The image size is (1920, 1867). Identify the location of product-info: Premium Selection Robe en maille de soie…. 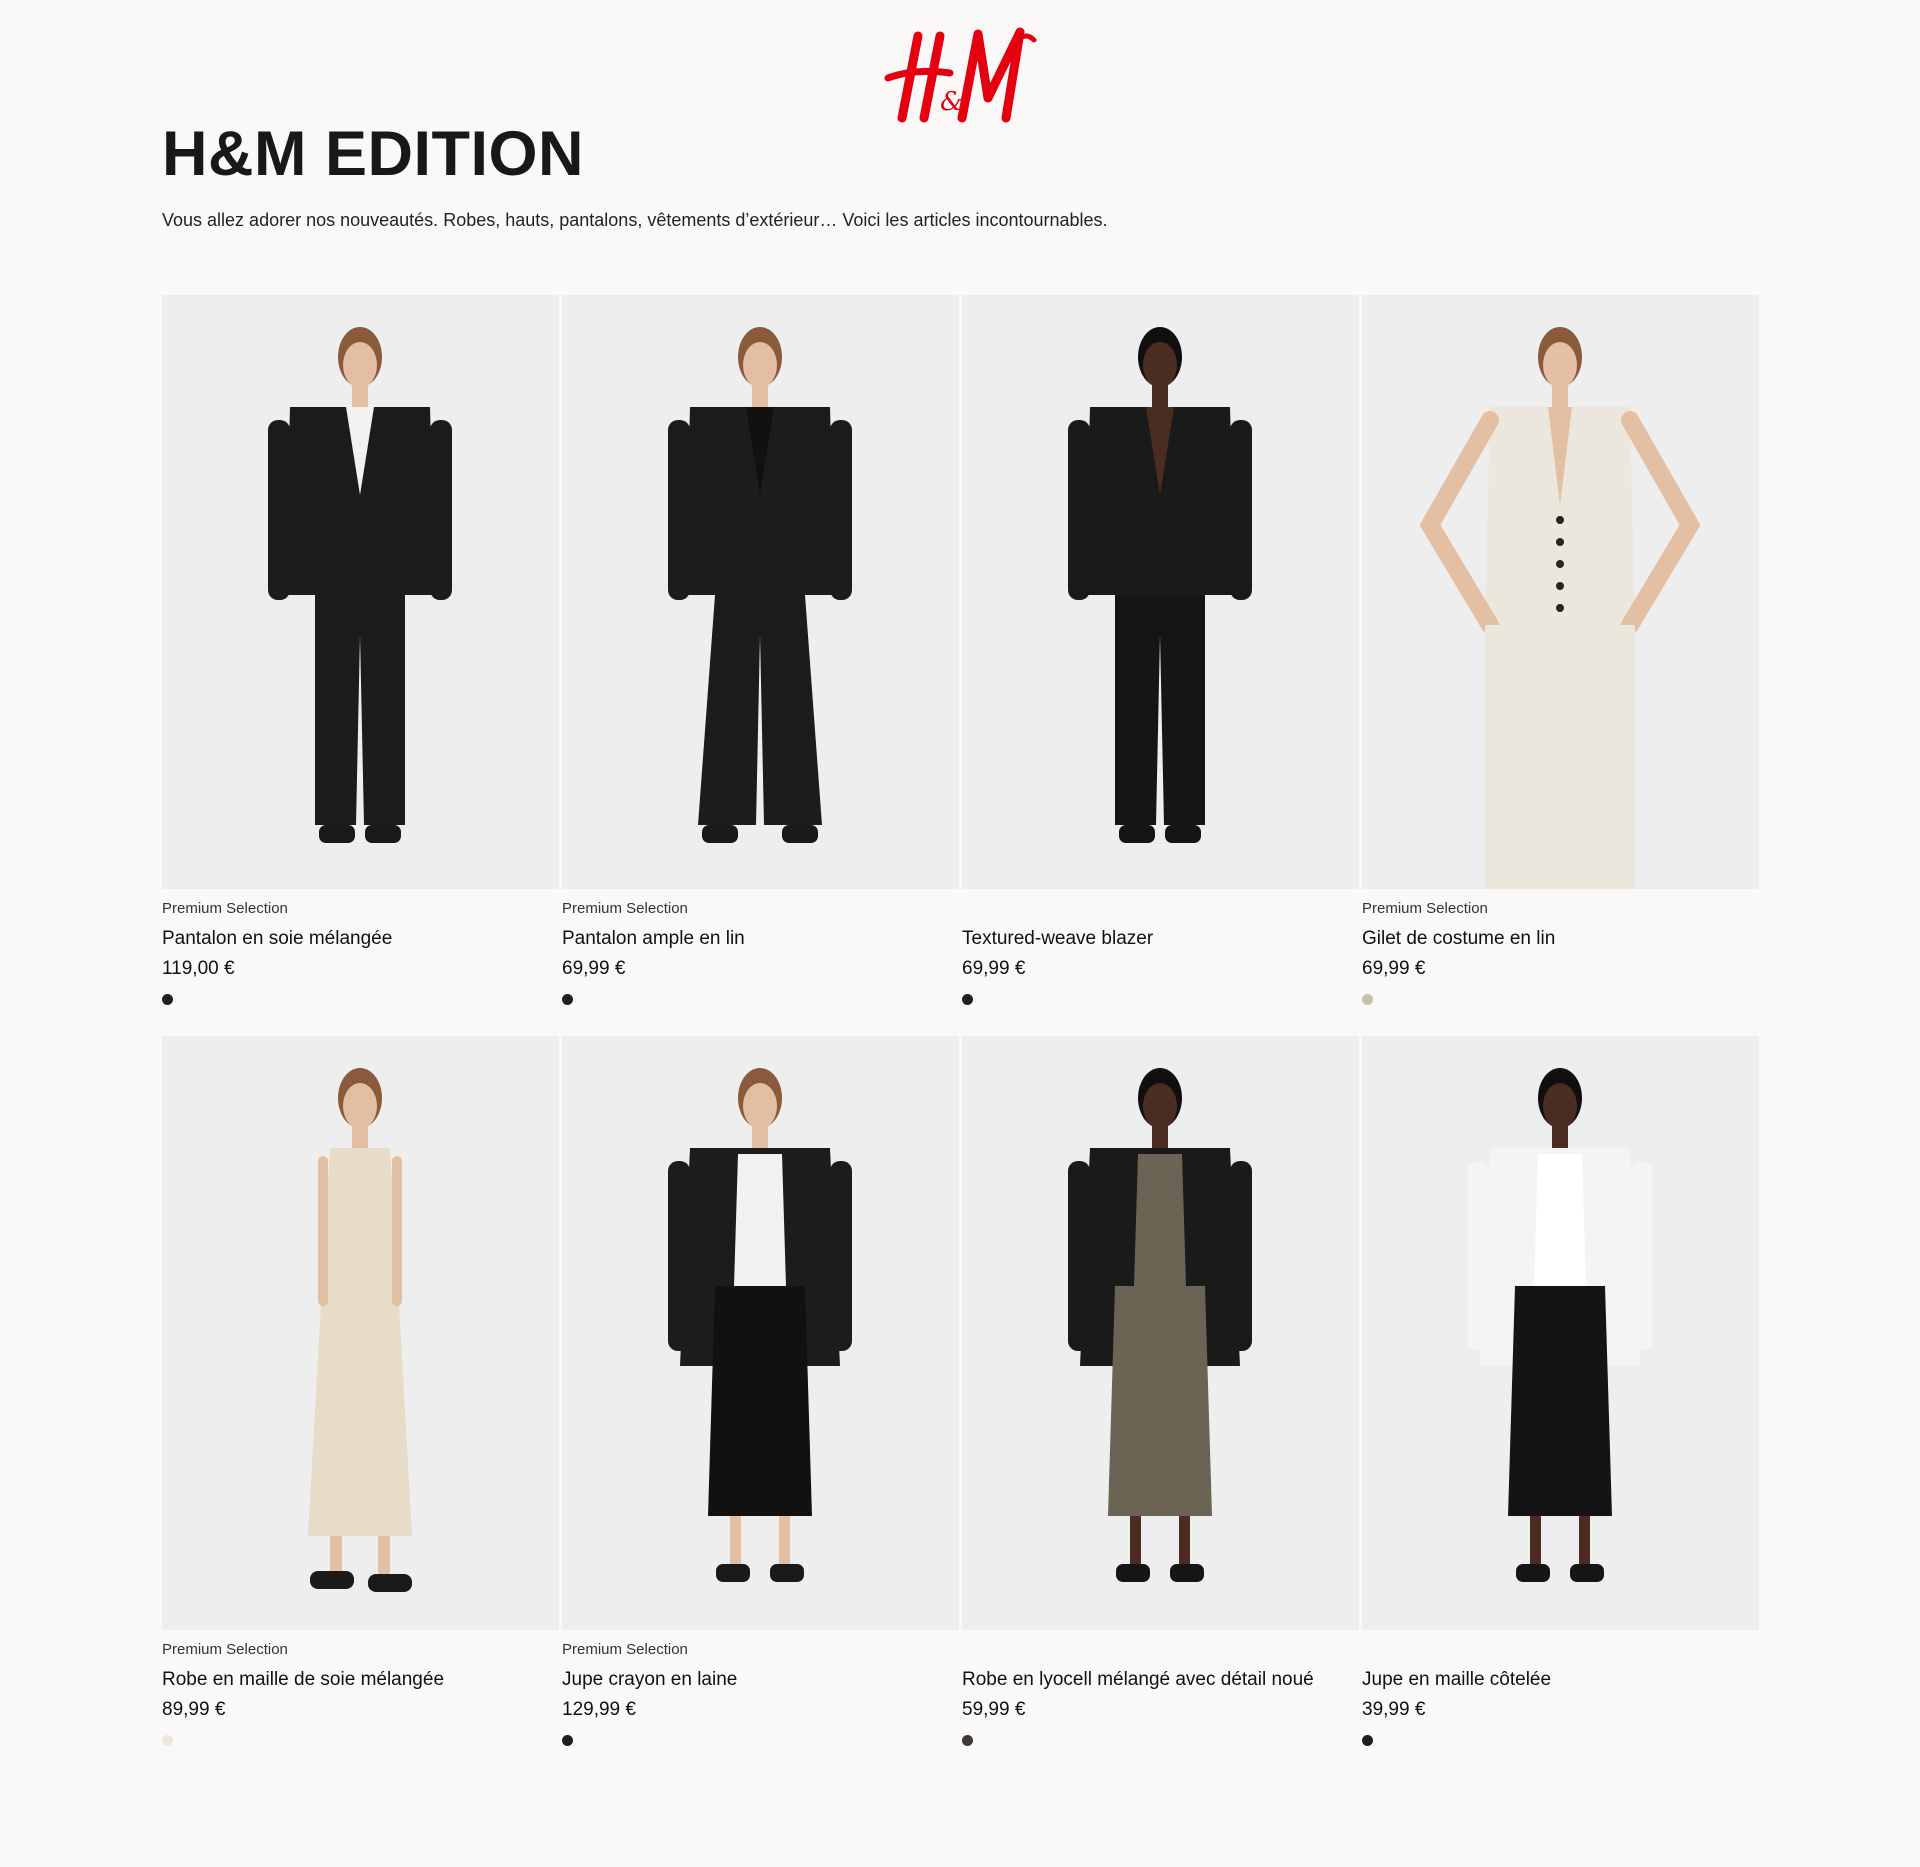
(360, 1693).